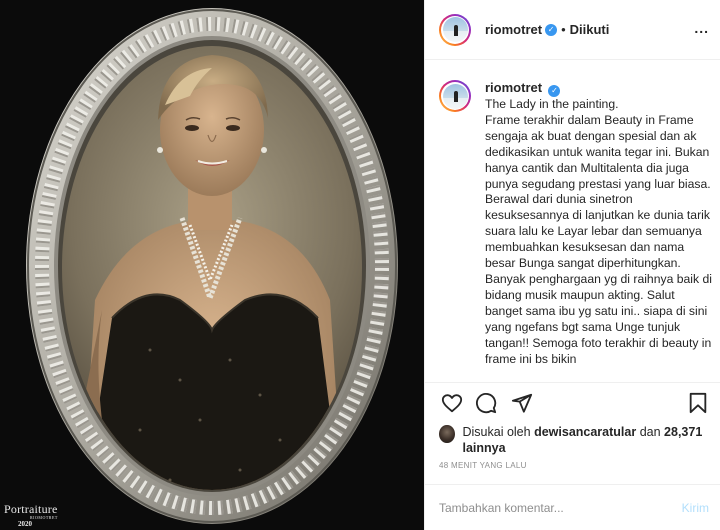 The height and width of the screenshot is (530, 720). Describe the element at coordinates (554, 91) in the screenshot. I see `caption-verified-badge-icon: ✓` at that location.